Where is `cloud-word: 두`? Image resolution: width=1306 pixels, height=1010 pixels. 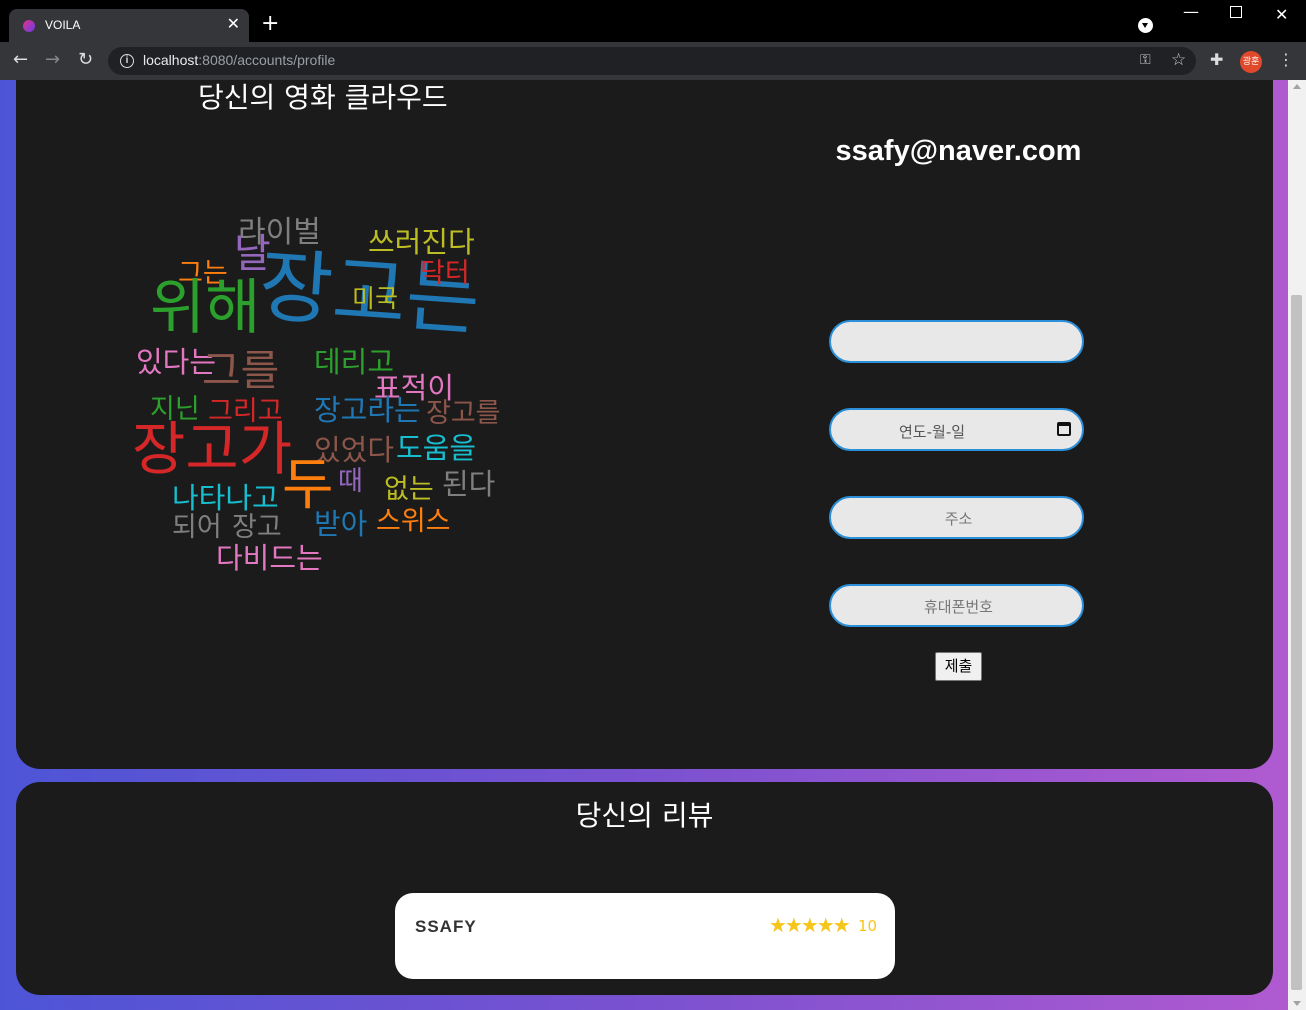 cloud-word: 두 is located at coordinates (308, 485).